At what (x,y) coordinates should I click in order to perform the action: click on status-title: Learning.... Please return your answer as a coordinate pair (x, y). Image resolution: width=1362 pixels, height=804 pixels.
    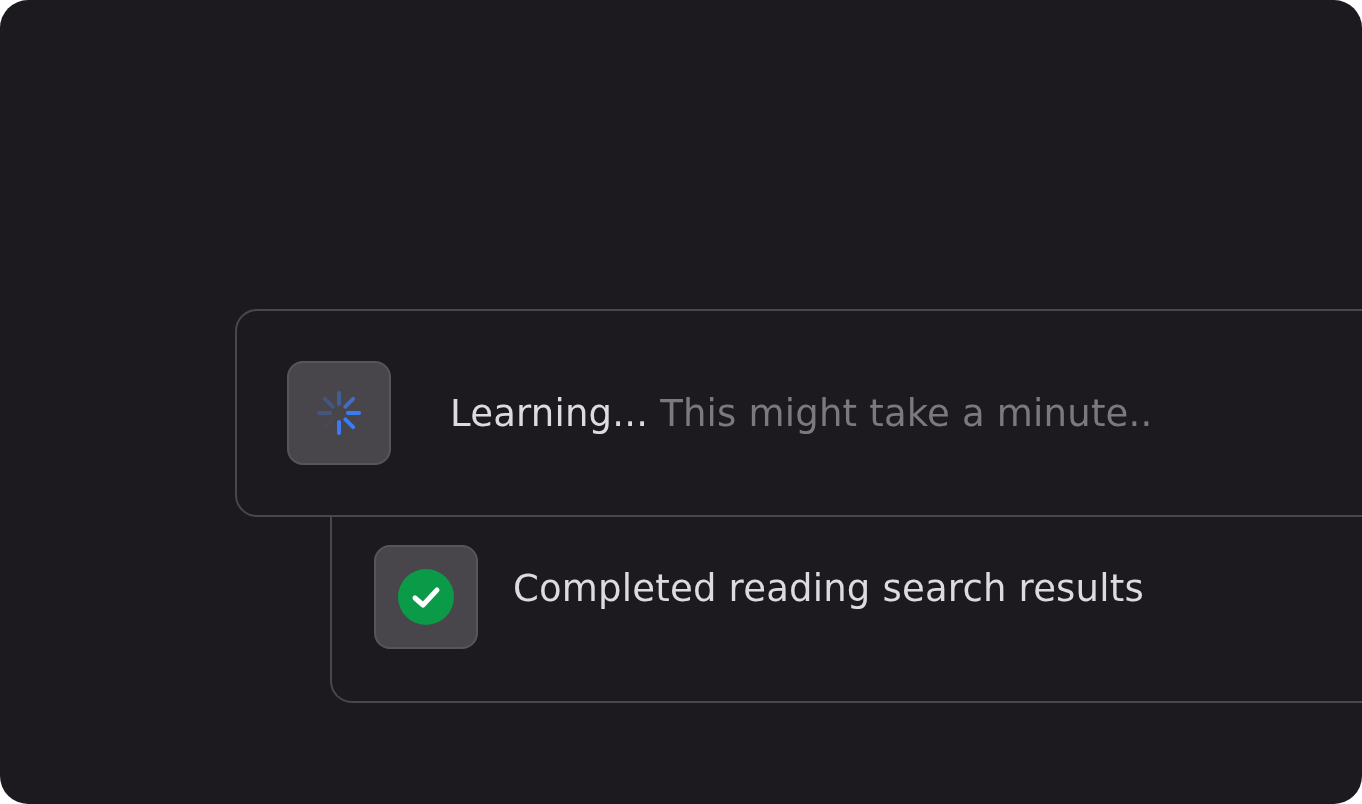
    Looking at the image, I should click on (549, 413).